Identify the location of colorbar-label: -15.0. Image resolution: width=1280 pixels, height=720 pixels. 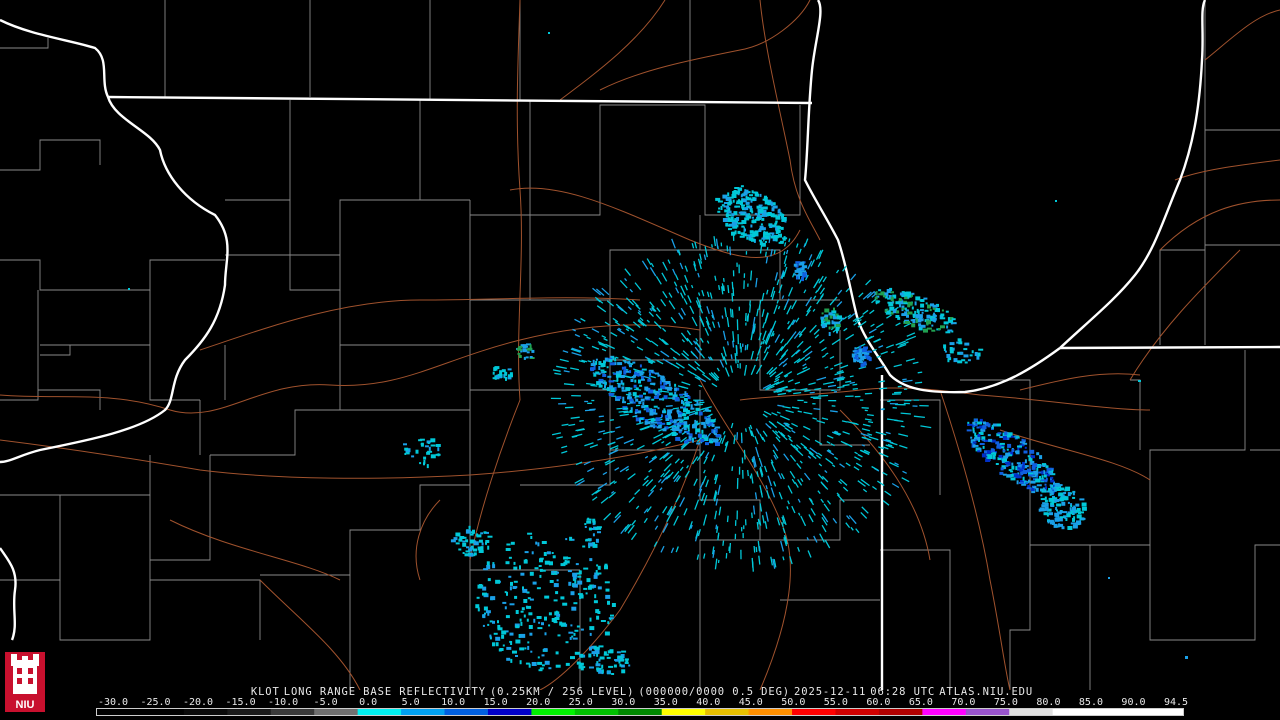
(240, 702).